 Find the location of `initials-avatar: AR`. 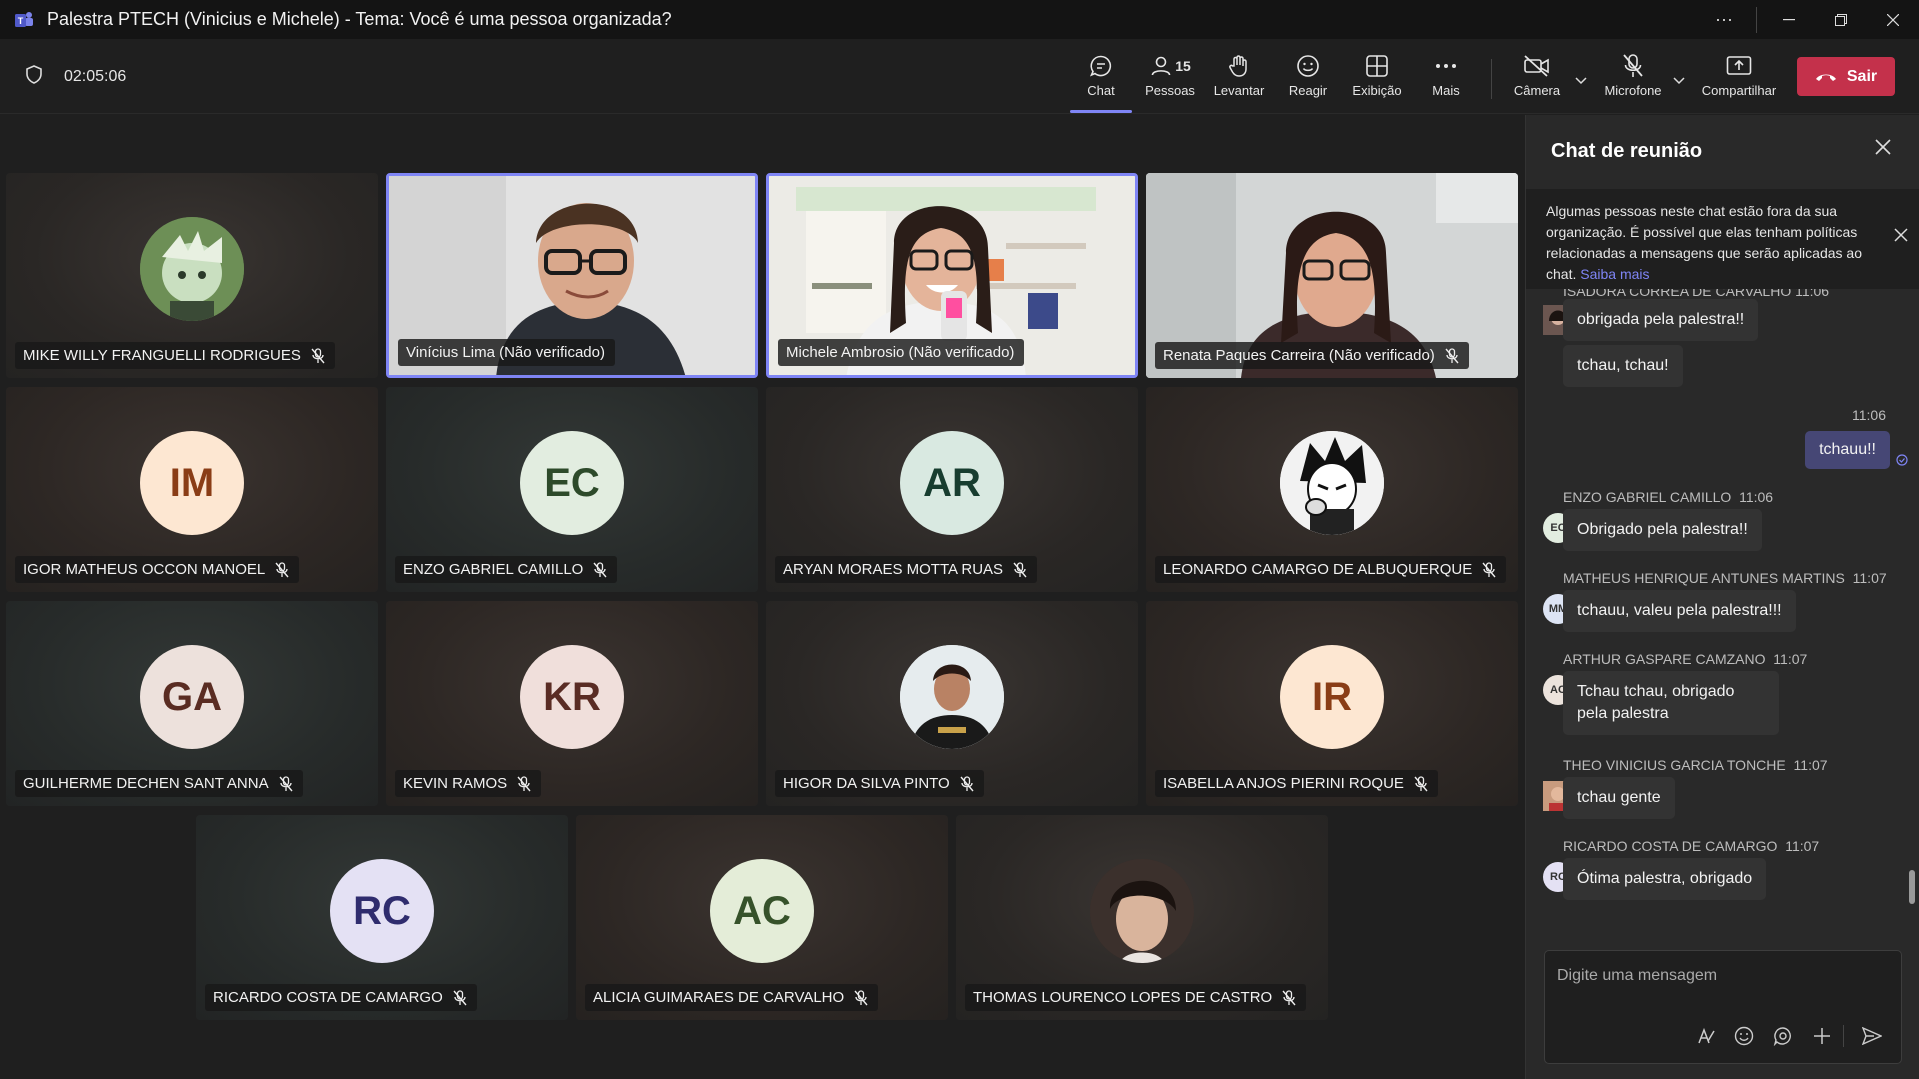

initials-avatar: AR is located at coordinates (952, 483).